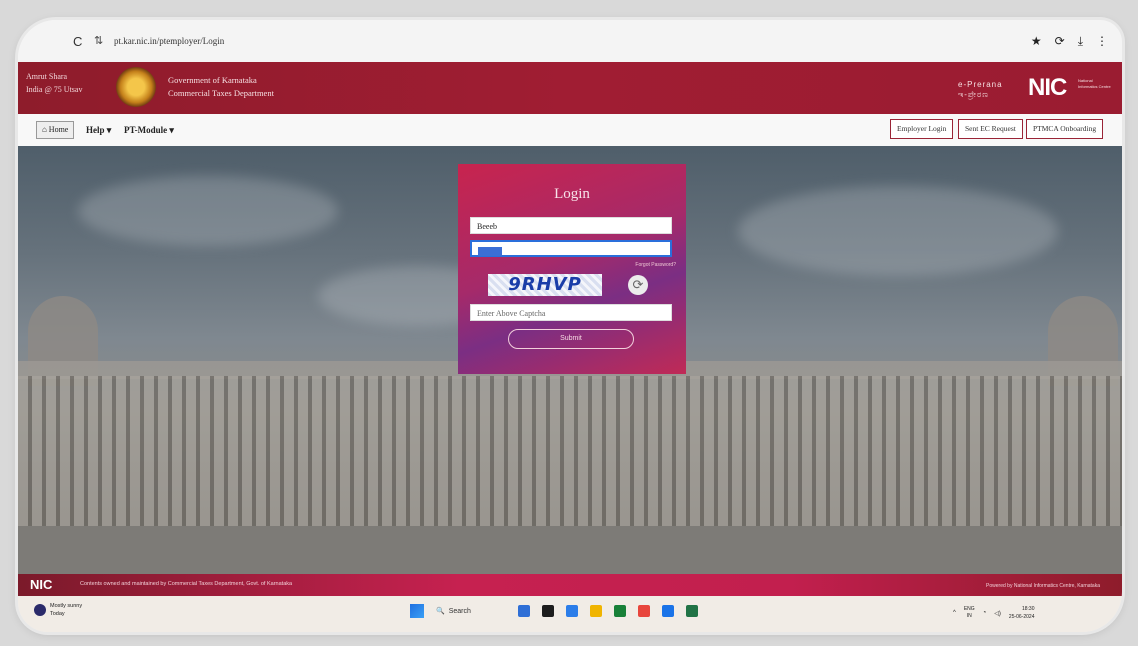 The width and height of the screenshot is (1138, 646). What do you see at coordinates (98, 130) in the screenshot?
I see `help-menu: Help ▾` at bounding box center [98, 130].